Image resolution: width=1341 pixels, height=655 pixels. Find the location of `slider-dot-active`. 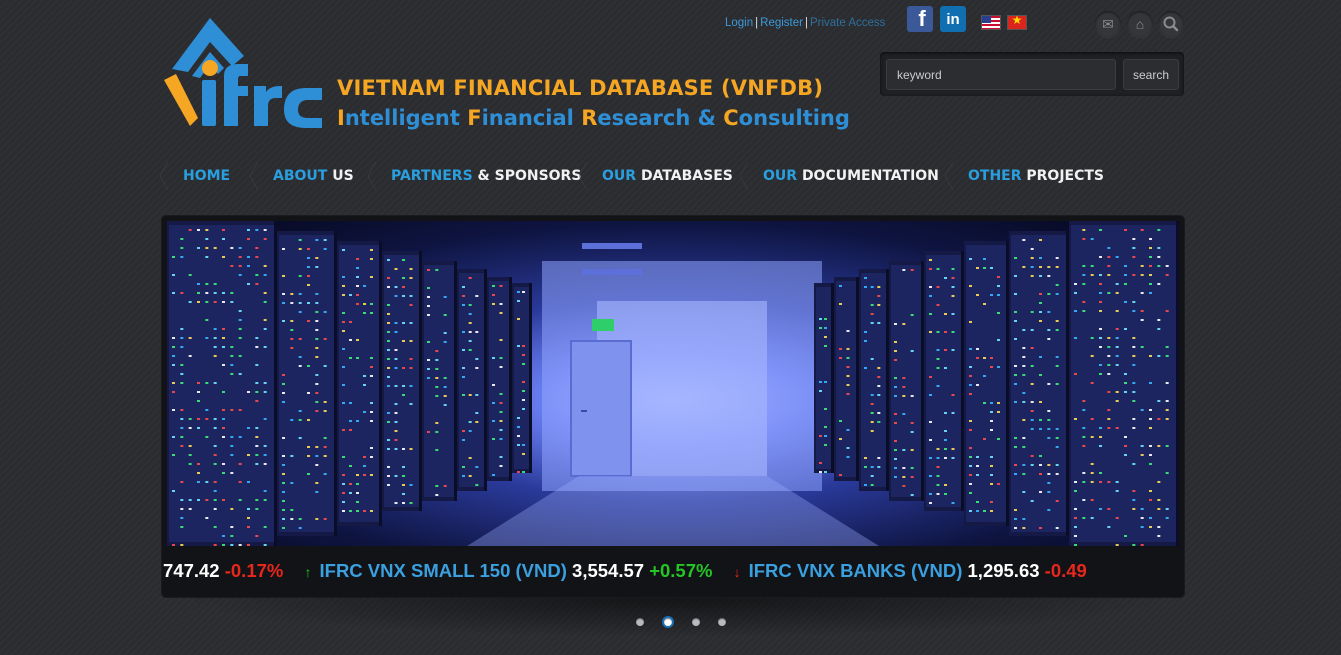

slider-dot-active is located at coordinates (668, 622).